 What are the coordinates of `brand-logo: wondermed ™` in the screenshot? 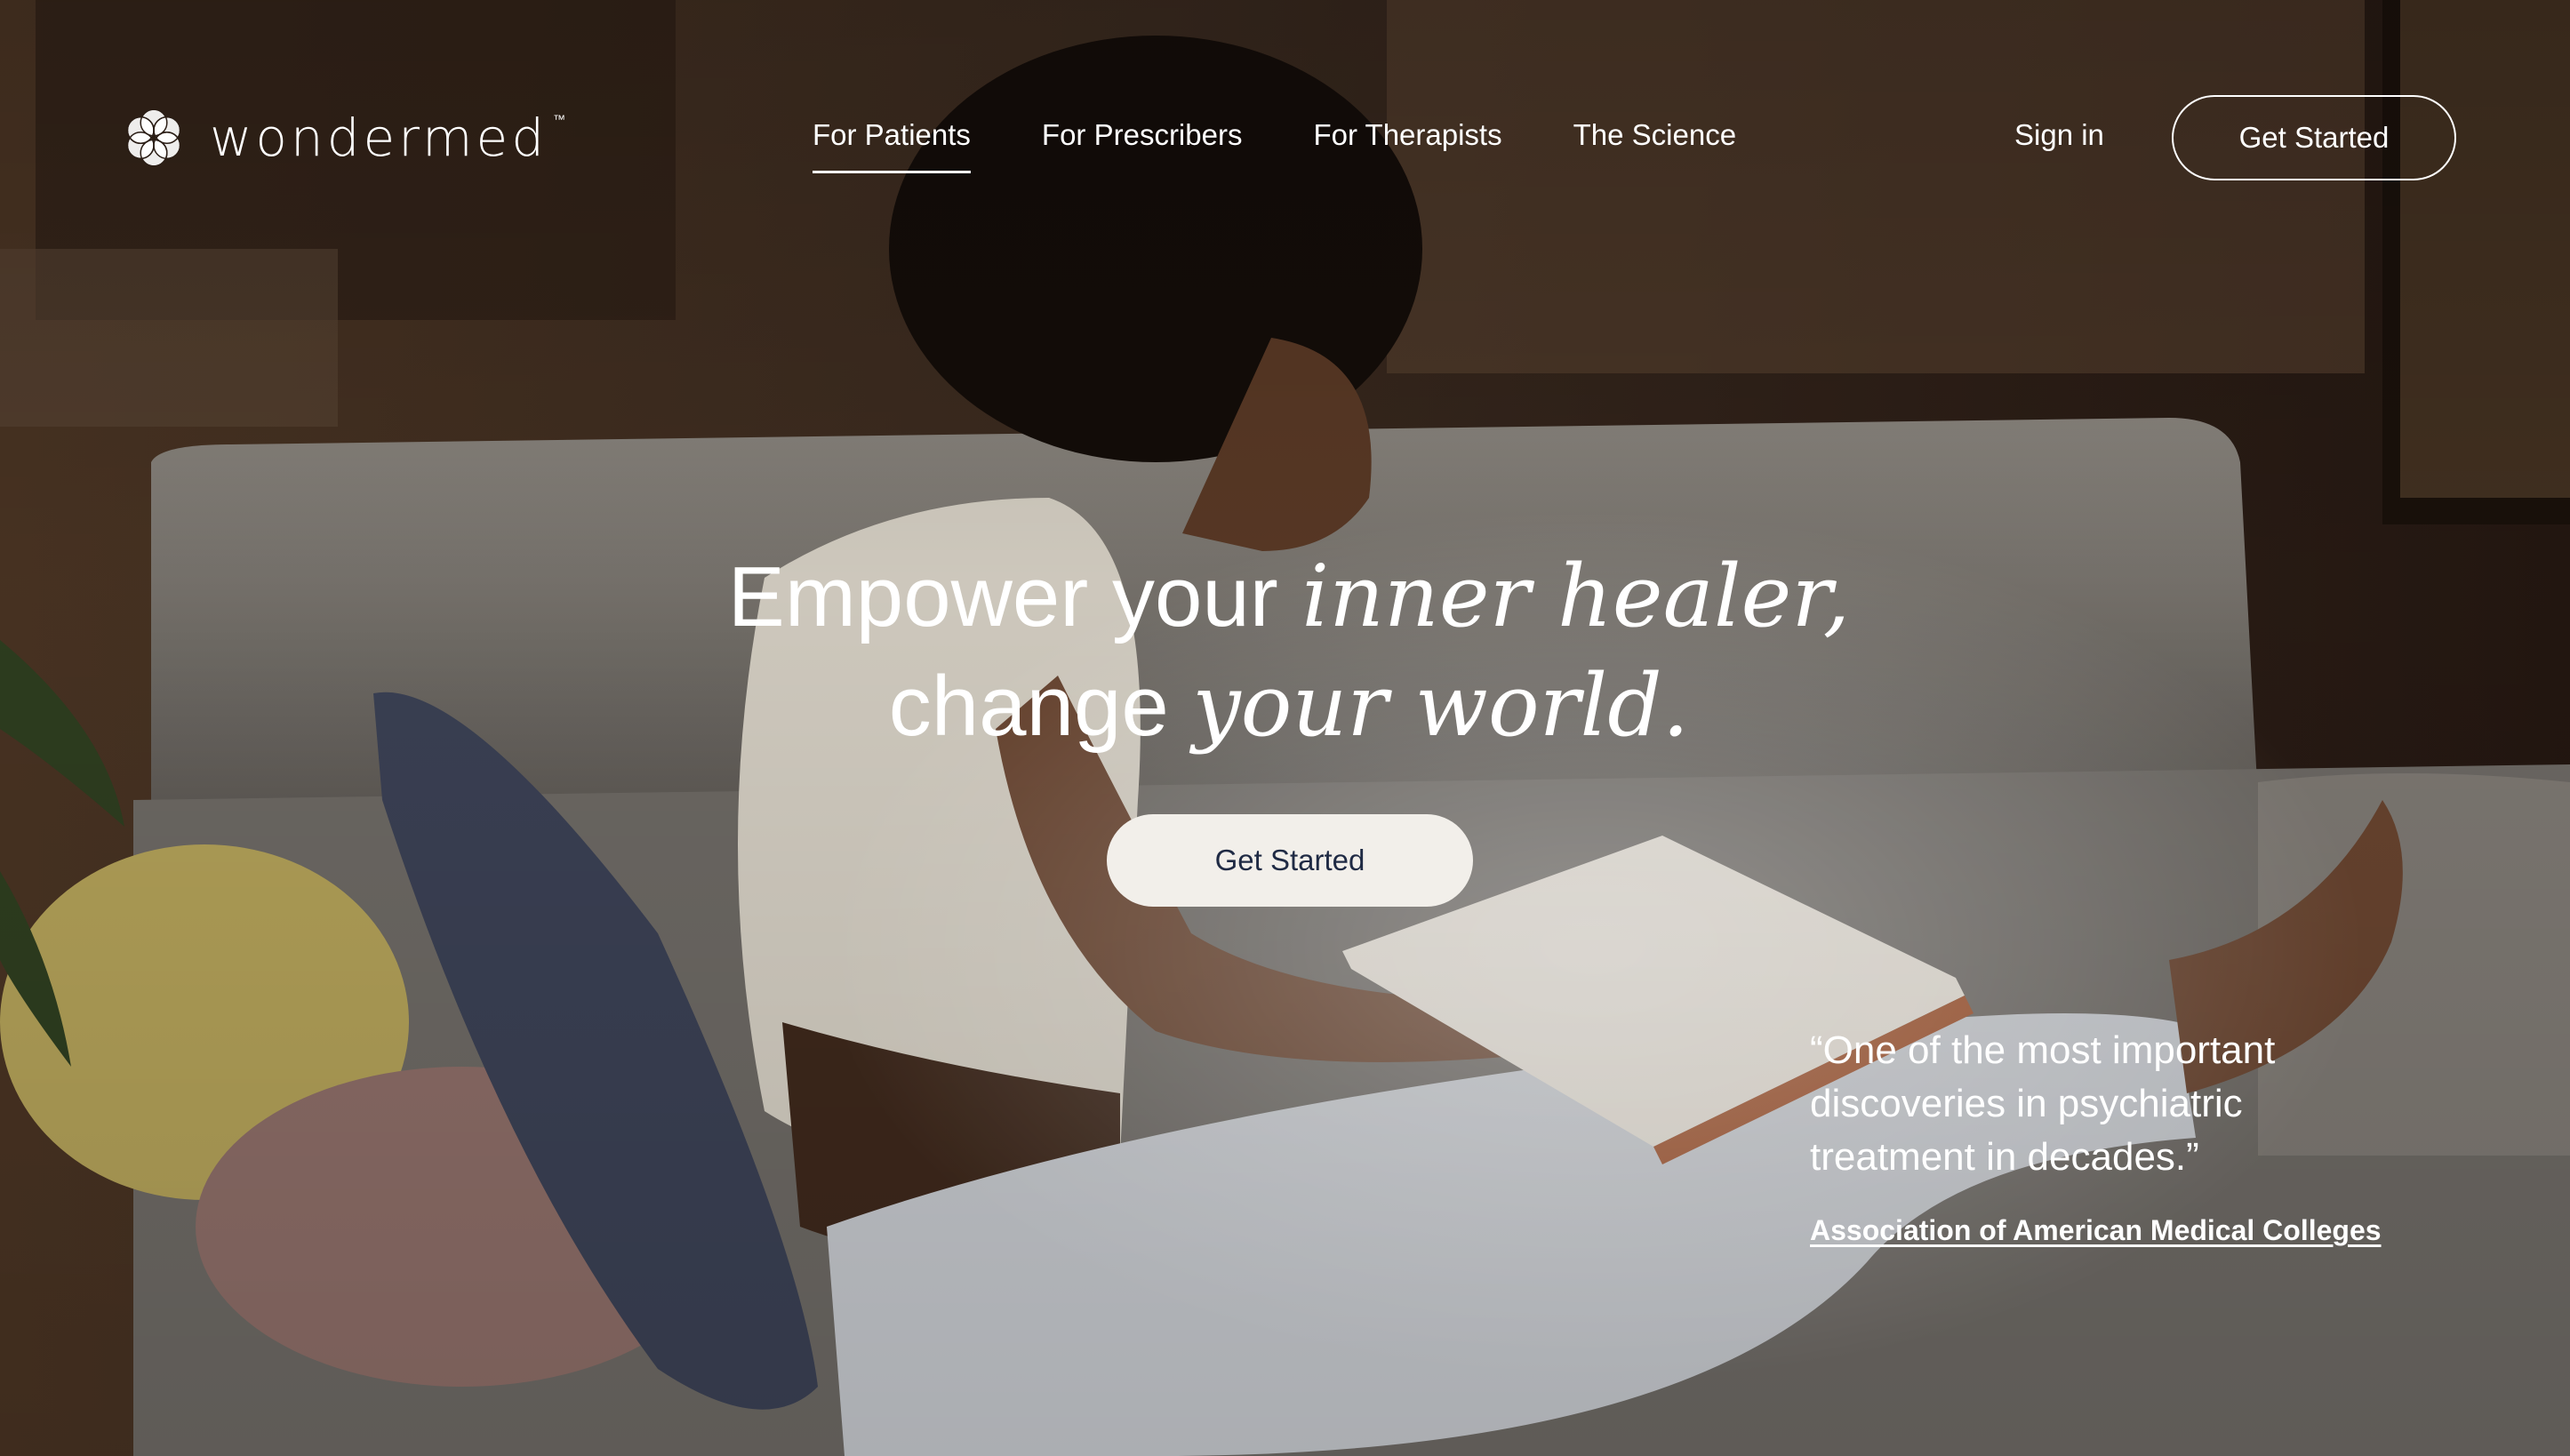 It's located at (343, 138).